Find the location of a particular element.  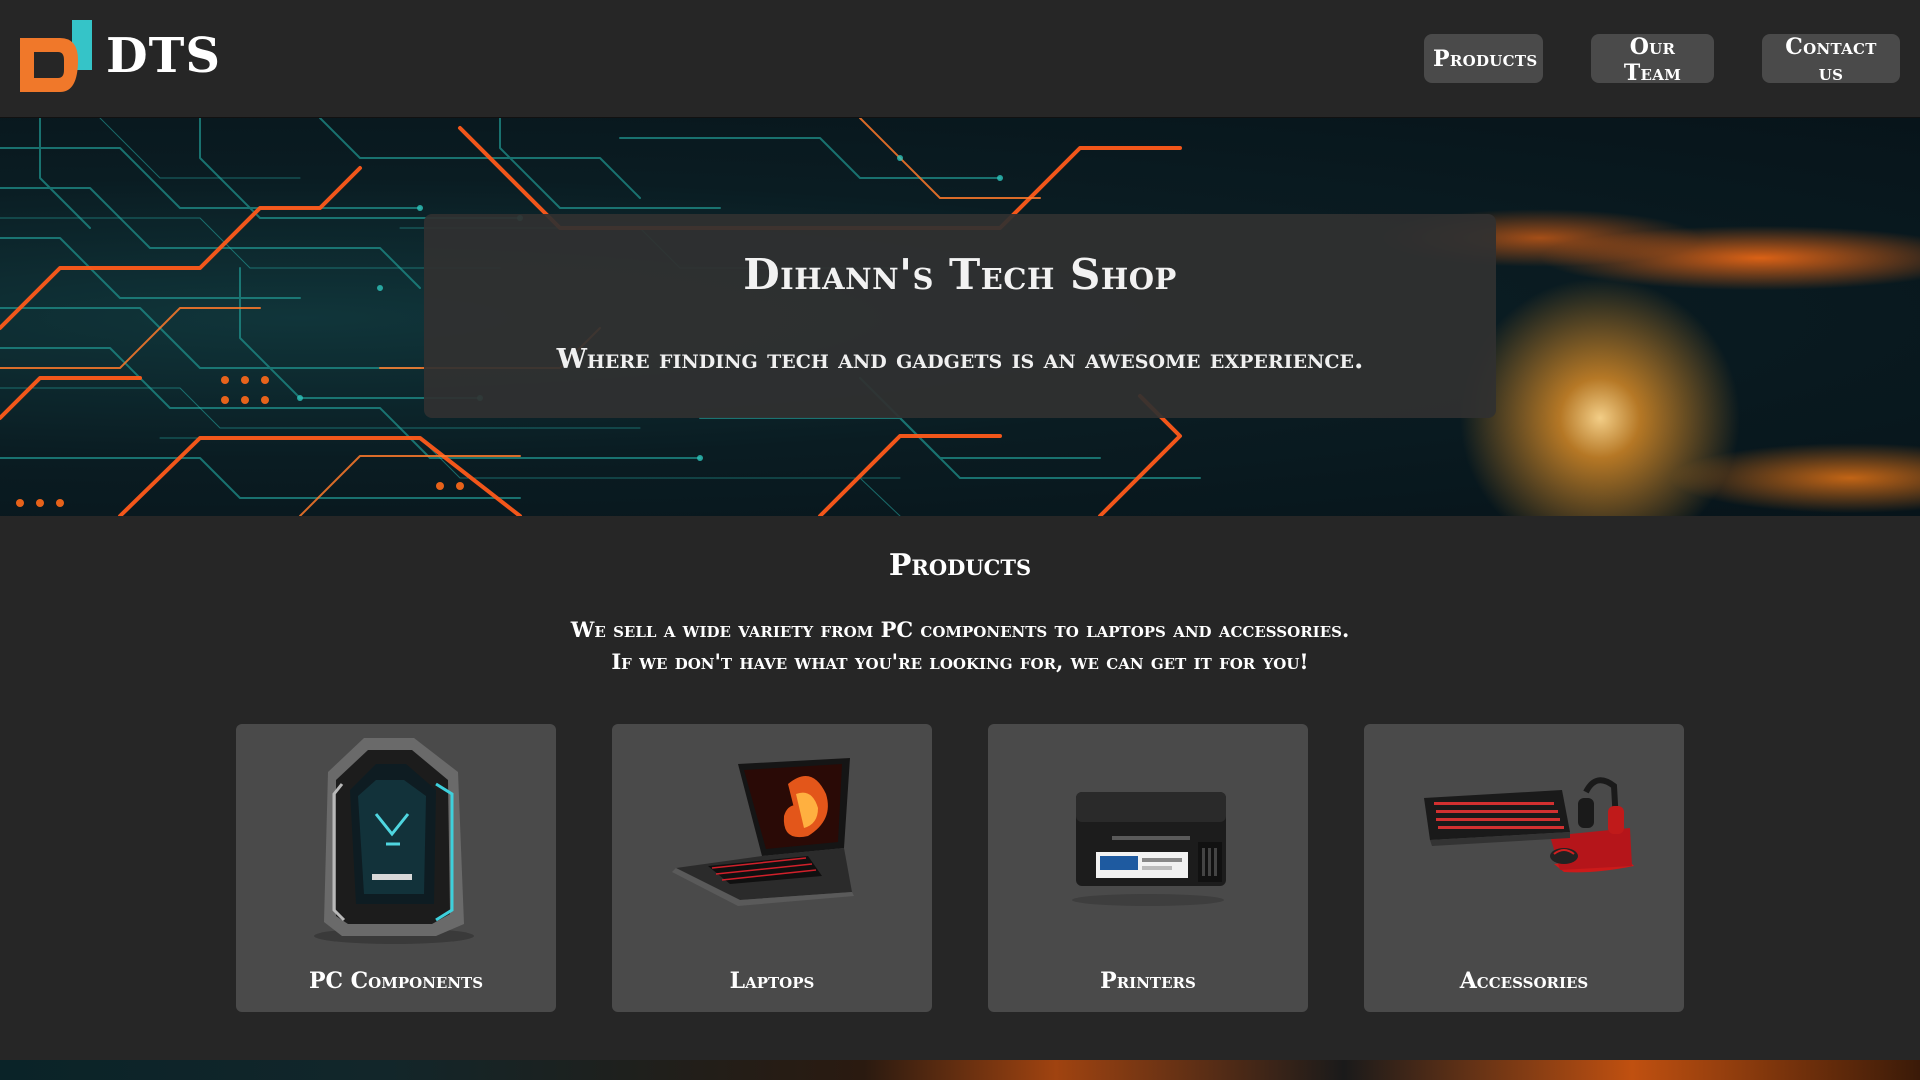

logo: DTS is located at coordinates (120, 56).